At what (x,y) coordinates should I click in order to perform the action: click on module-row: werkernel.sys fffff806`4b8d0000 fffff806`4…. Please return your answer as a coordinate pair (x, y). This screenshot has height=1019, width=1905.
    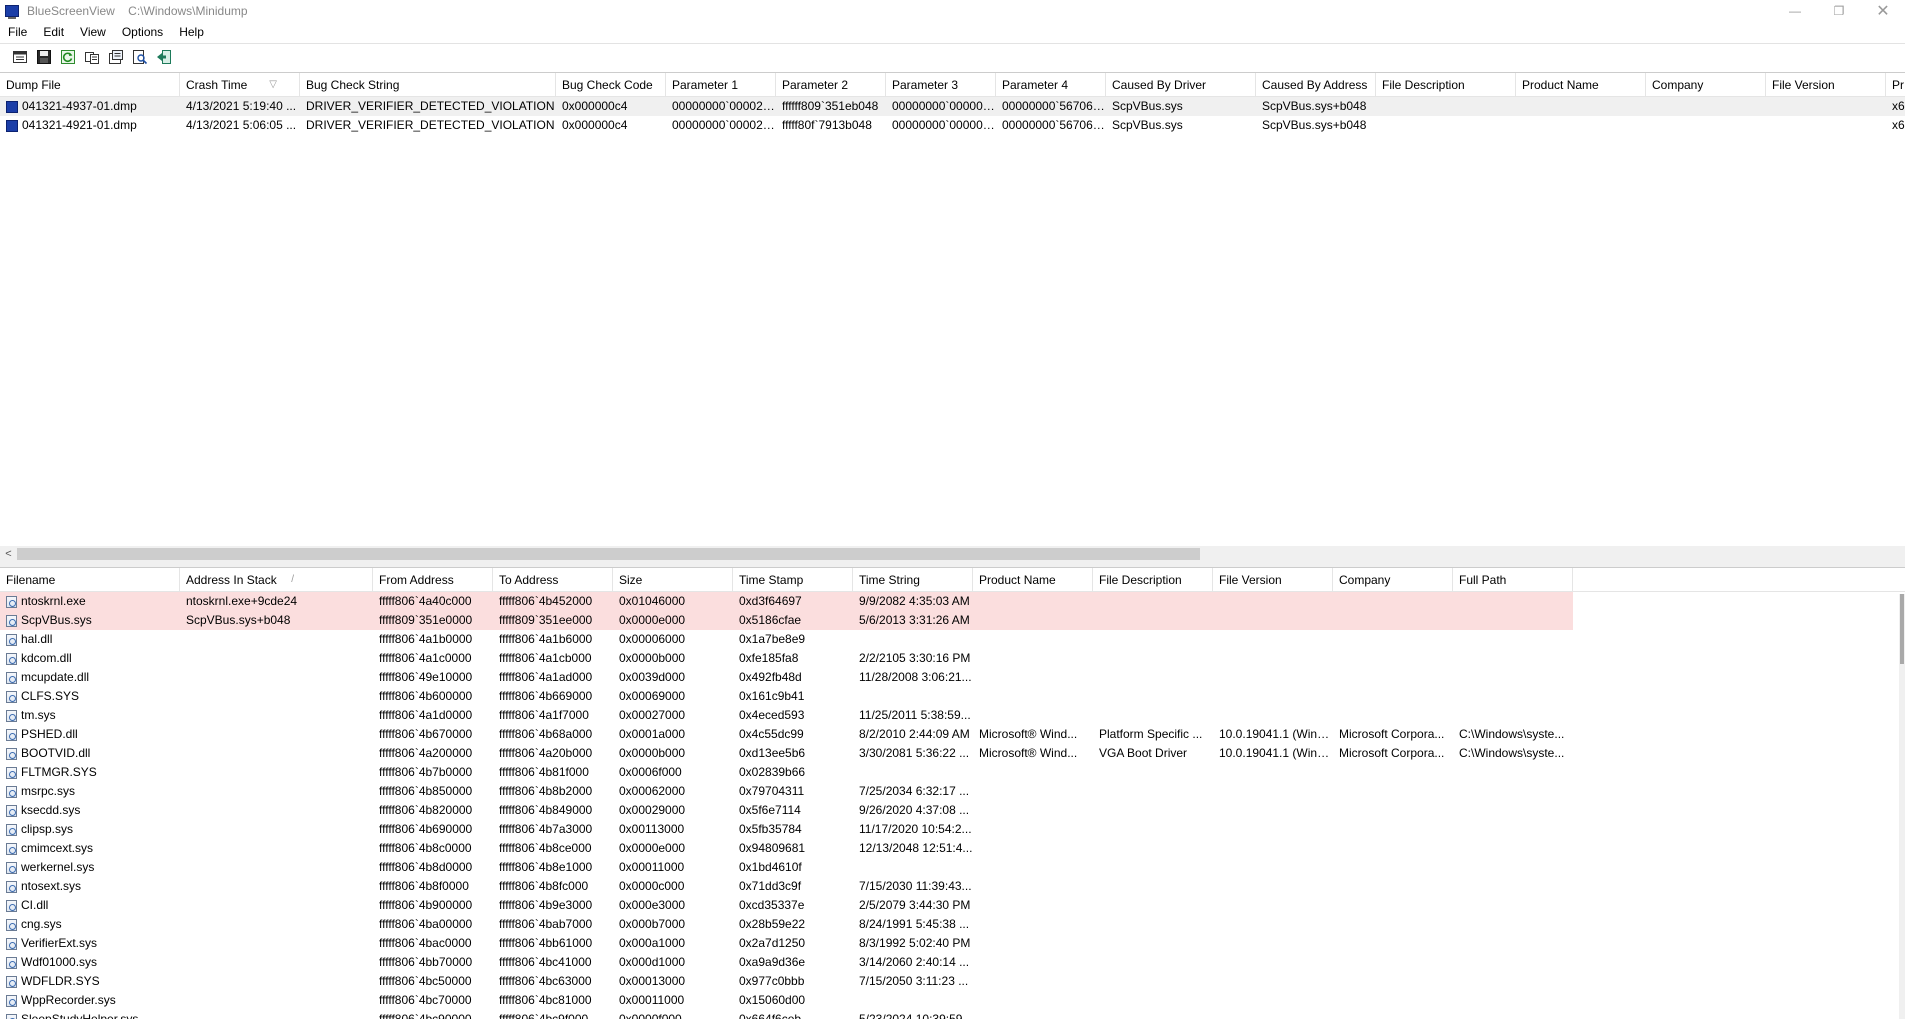
    Looking at the image, I should click on (952, 867).